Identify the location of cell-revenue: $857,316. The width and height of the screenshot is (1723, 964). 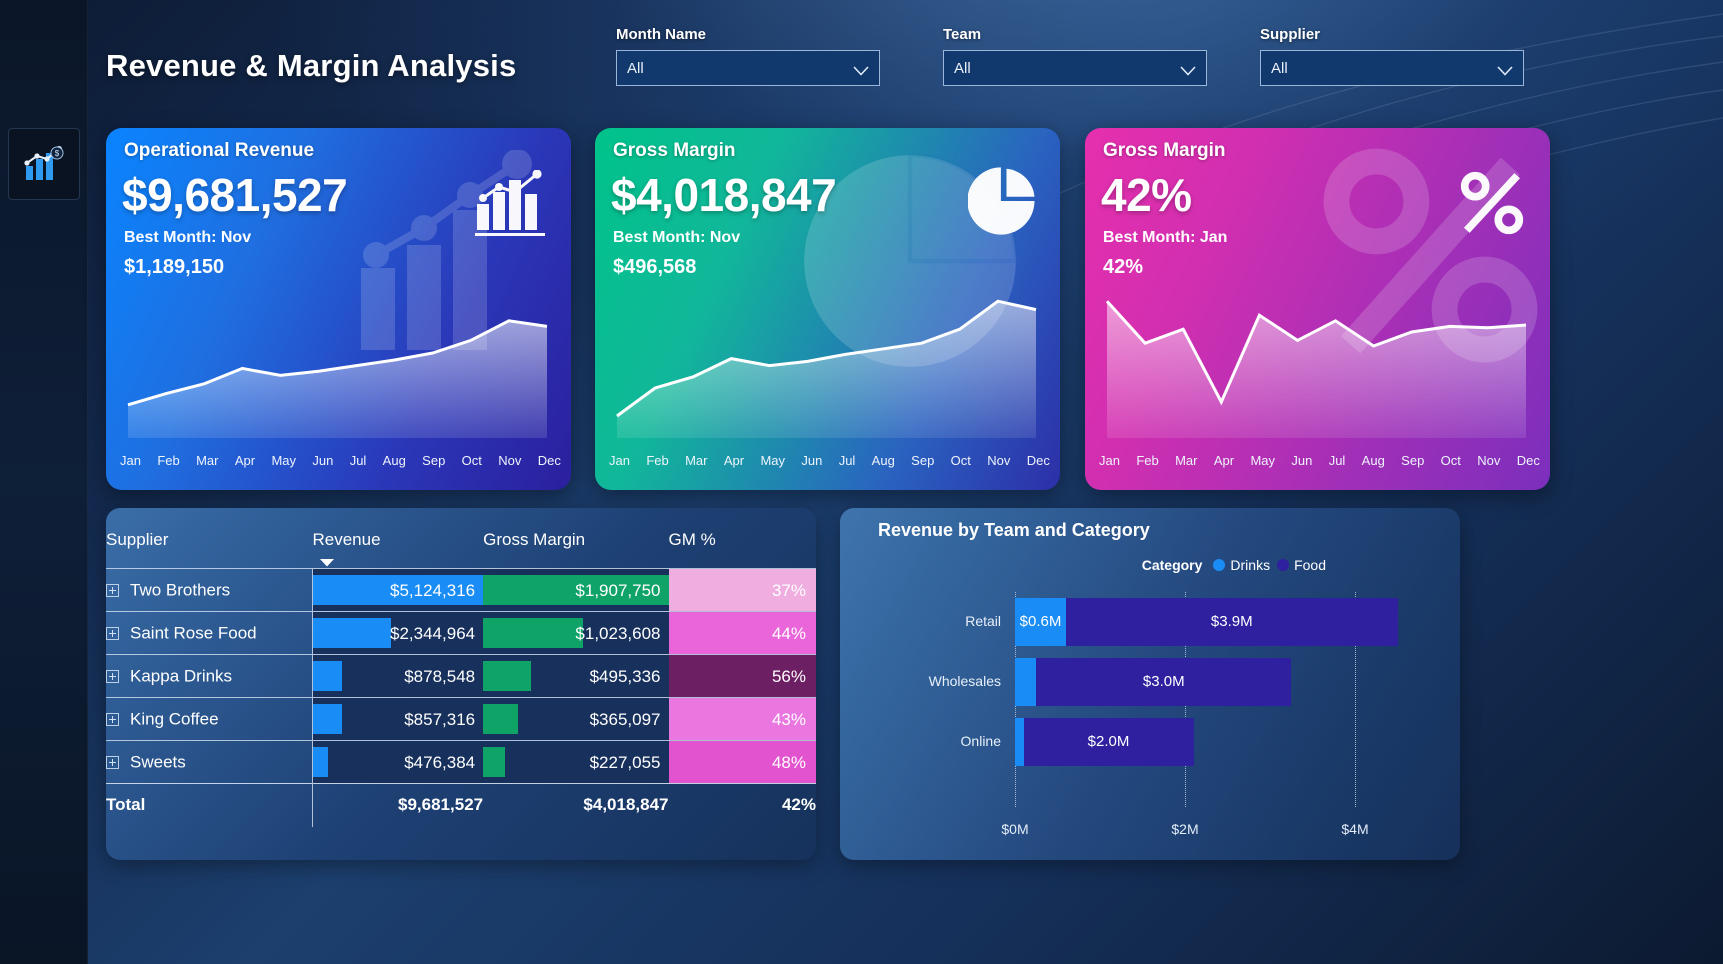
(398, 719).